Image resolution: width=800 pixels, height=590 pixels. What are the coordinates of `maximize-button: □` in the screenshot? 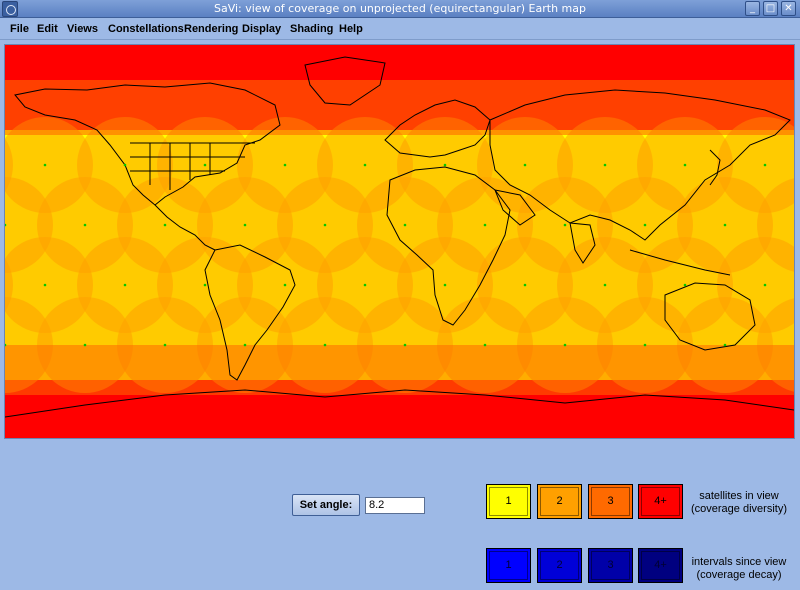 It's located at (770, 8).